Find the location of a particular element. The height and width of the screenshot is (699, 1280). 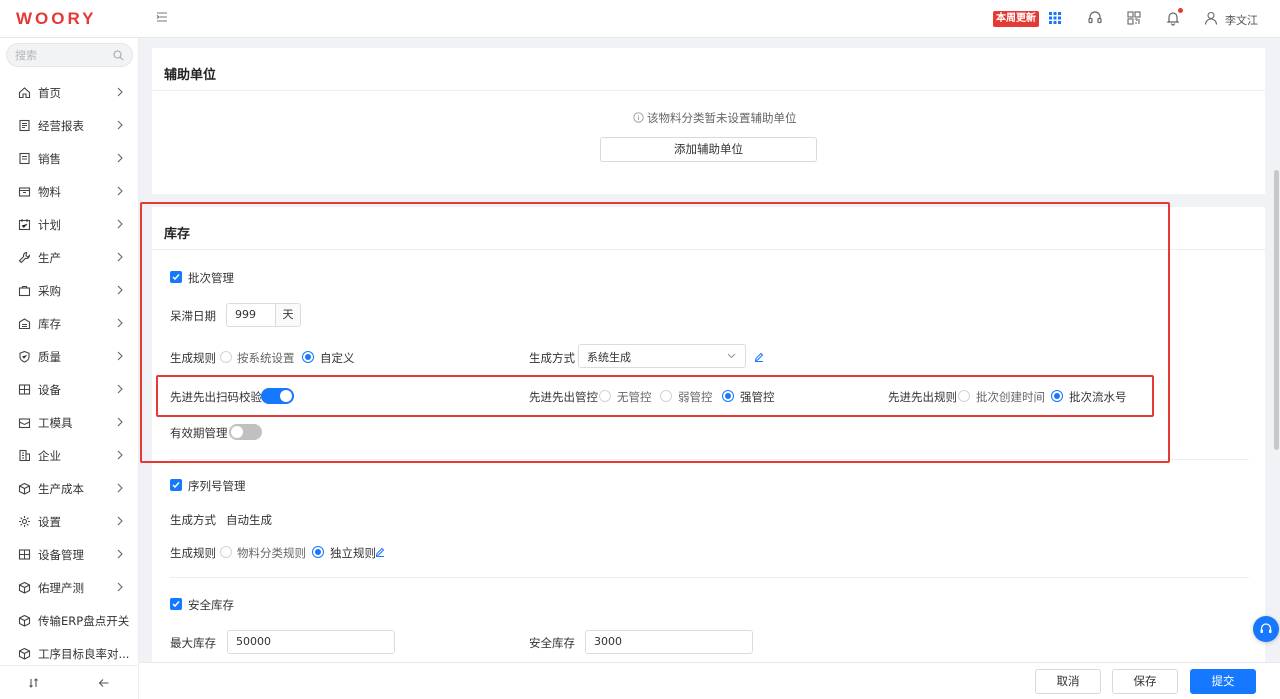

aux-unit-title: 辅助单位 is located at coordinates (190, 75).